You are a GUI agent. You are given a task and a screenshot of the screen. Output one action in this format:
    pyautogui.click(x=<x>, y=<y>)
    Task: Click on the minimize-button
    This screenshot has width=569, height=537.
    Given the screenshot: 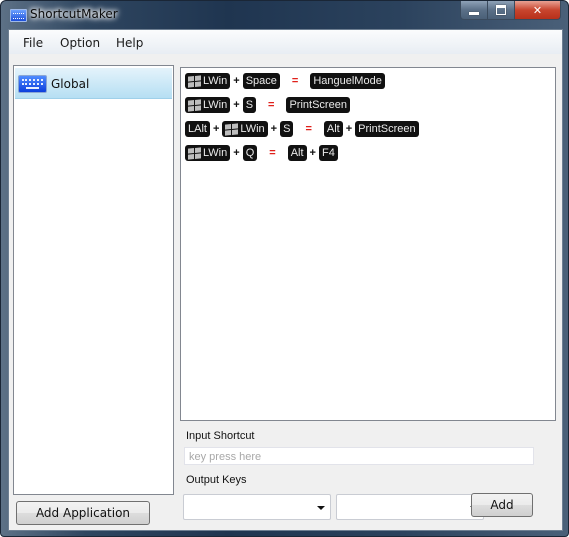 What is the action you would take?
    pyautogui.click(x=474, y=10)
    